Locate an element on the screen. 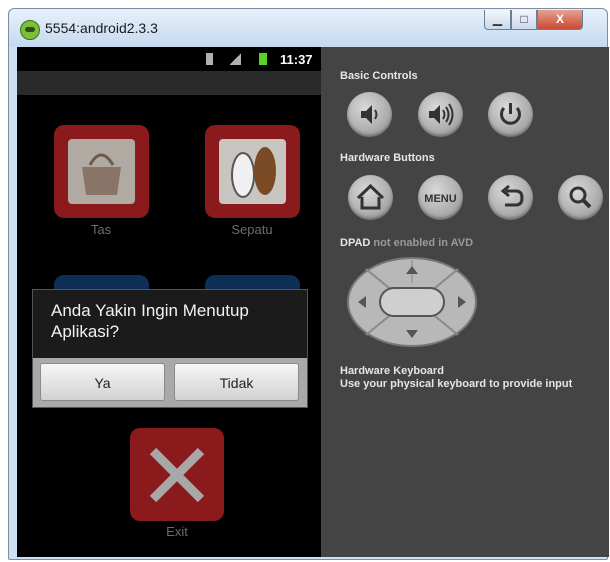 The width and height of the screenshot is (610, 562). status-time: 11:37 is located at coordinates (296, 59).